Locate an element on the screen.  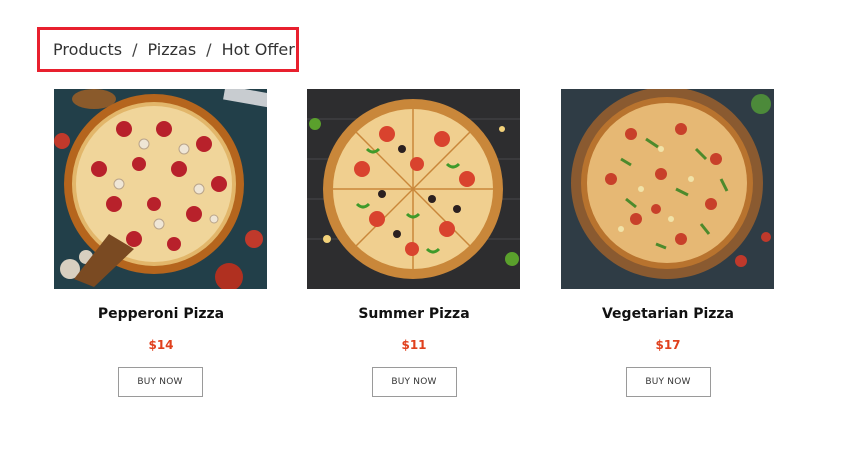
product-name: Pepperoni Pizza is located at coordinates (161, 314).